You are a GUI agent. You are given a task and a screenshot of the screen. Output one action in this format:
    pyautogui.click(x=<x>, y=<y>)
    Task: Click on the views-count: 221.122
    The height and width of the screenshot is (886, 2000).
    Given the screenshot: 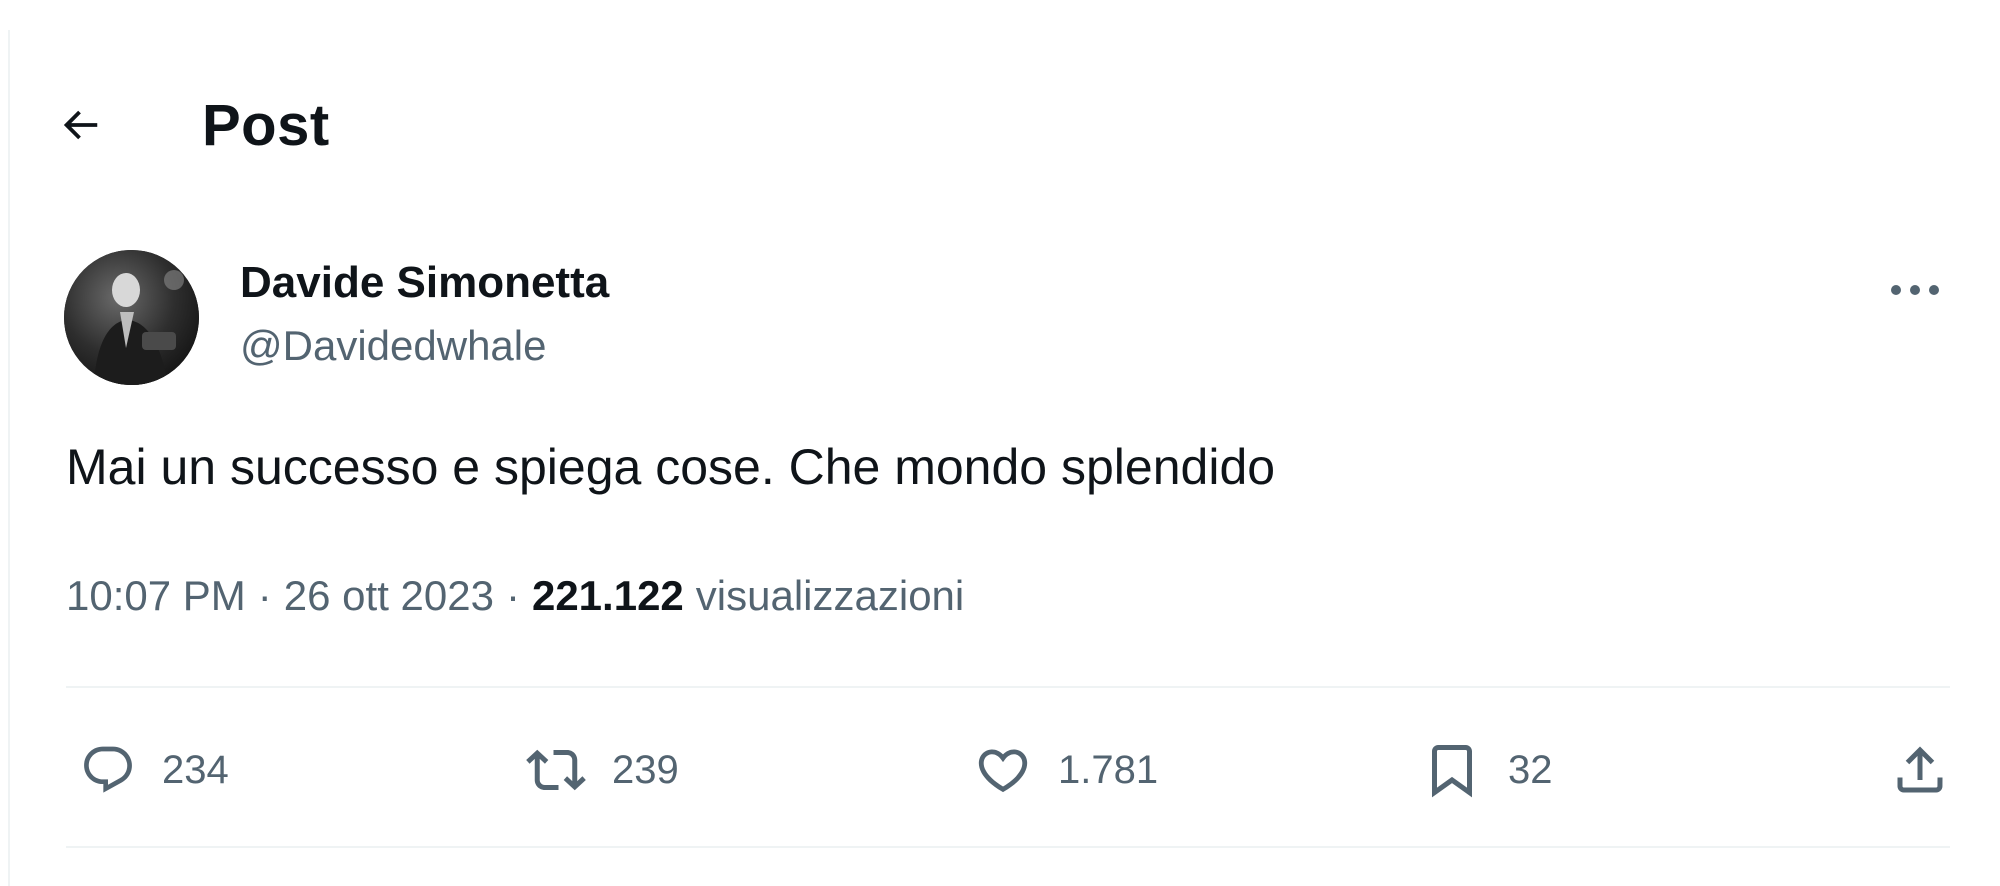 What is the action you would take?
    pyautogui.click(x=607, y=595)
    